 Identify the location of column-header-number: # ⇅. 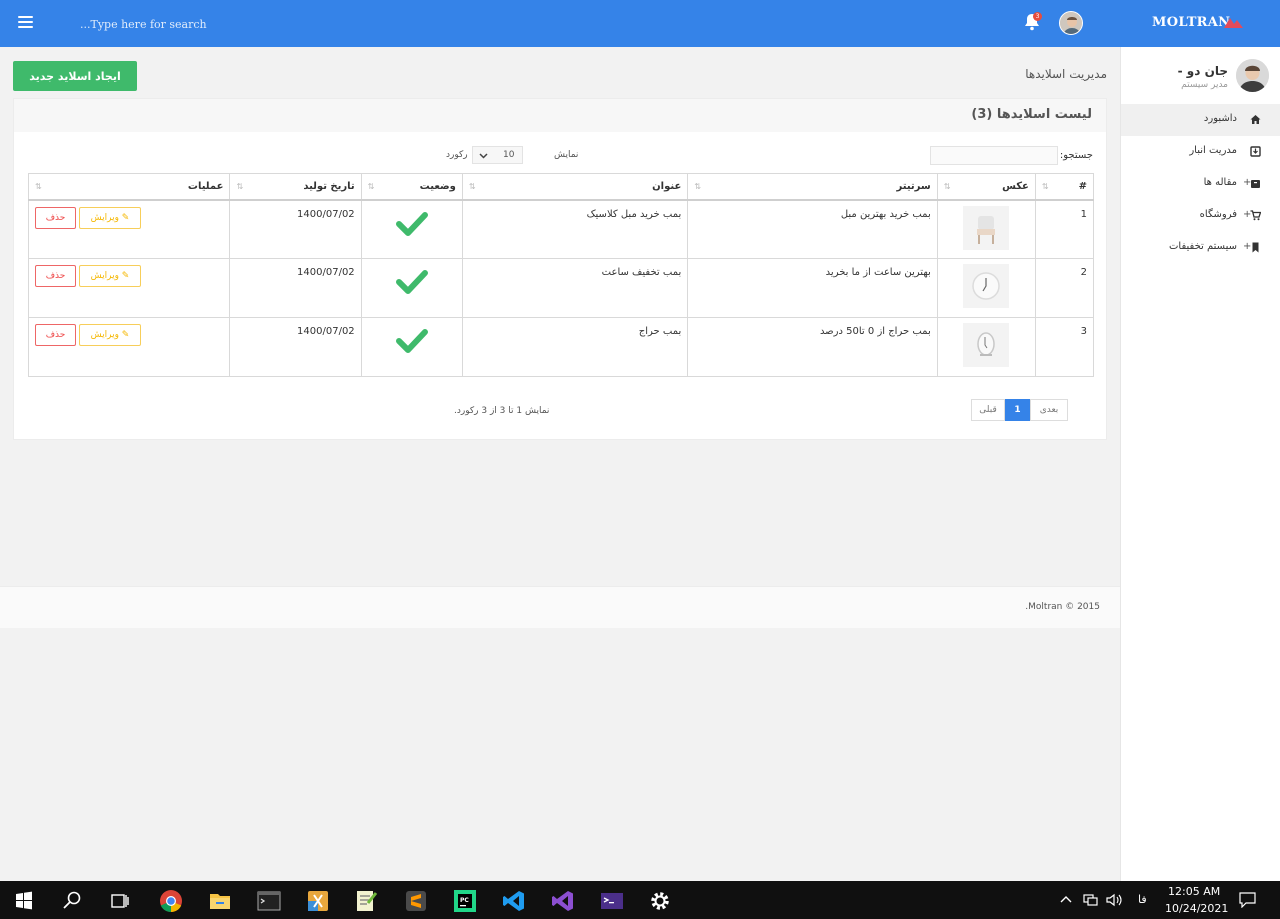
(1064, 187).